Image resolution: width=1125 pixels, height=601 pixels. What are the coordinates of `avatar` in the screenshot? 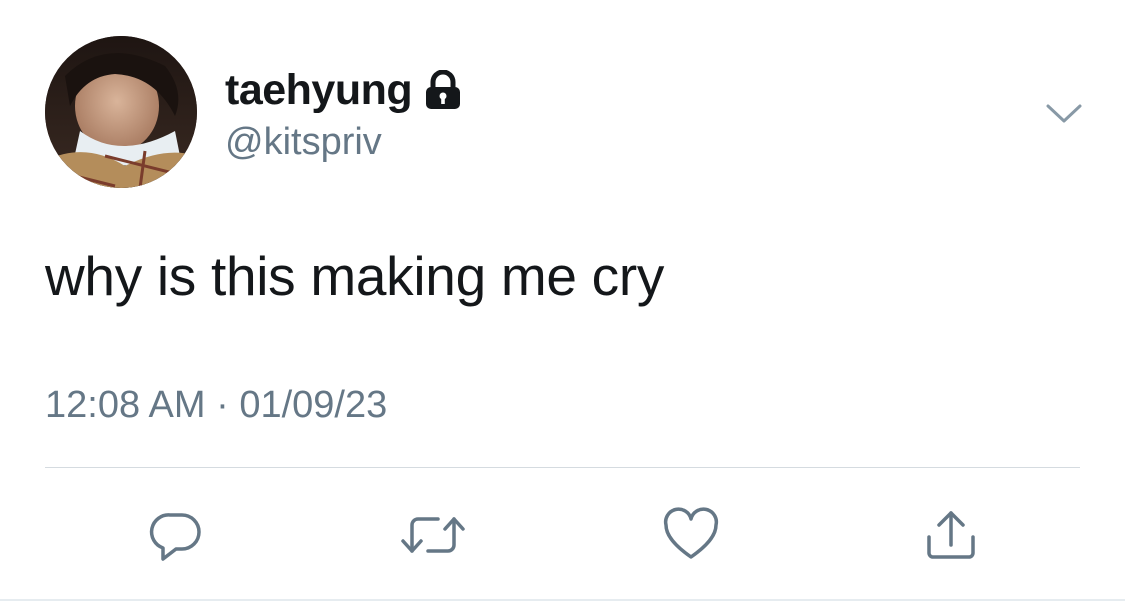 It's located at (121, 112).